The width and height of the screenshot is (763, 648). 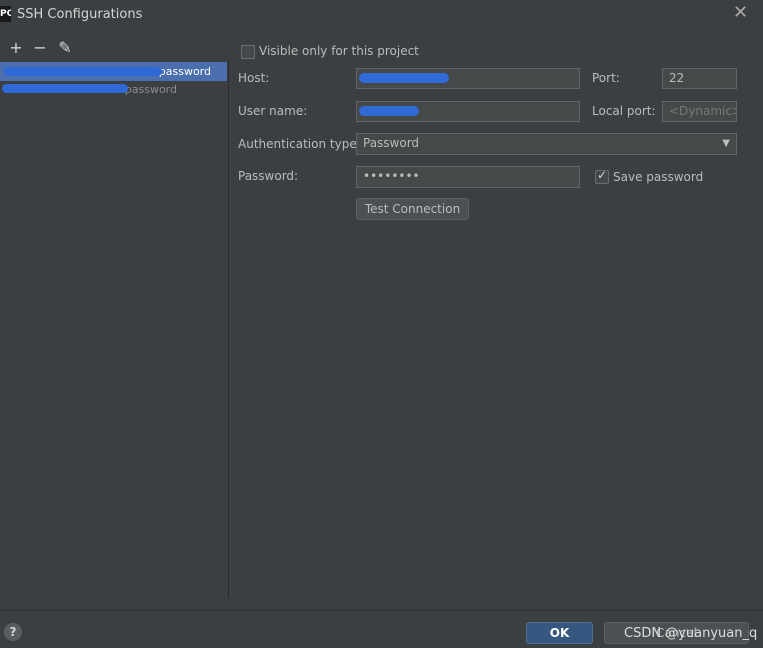 I want to click on checkmark-icon: ✓, so click(x=602, y=175).